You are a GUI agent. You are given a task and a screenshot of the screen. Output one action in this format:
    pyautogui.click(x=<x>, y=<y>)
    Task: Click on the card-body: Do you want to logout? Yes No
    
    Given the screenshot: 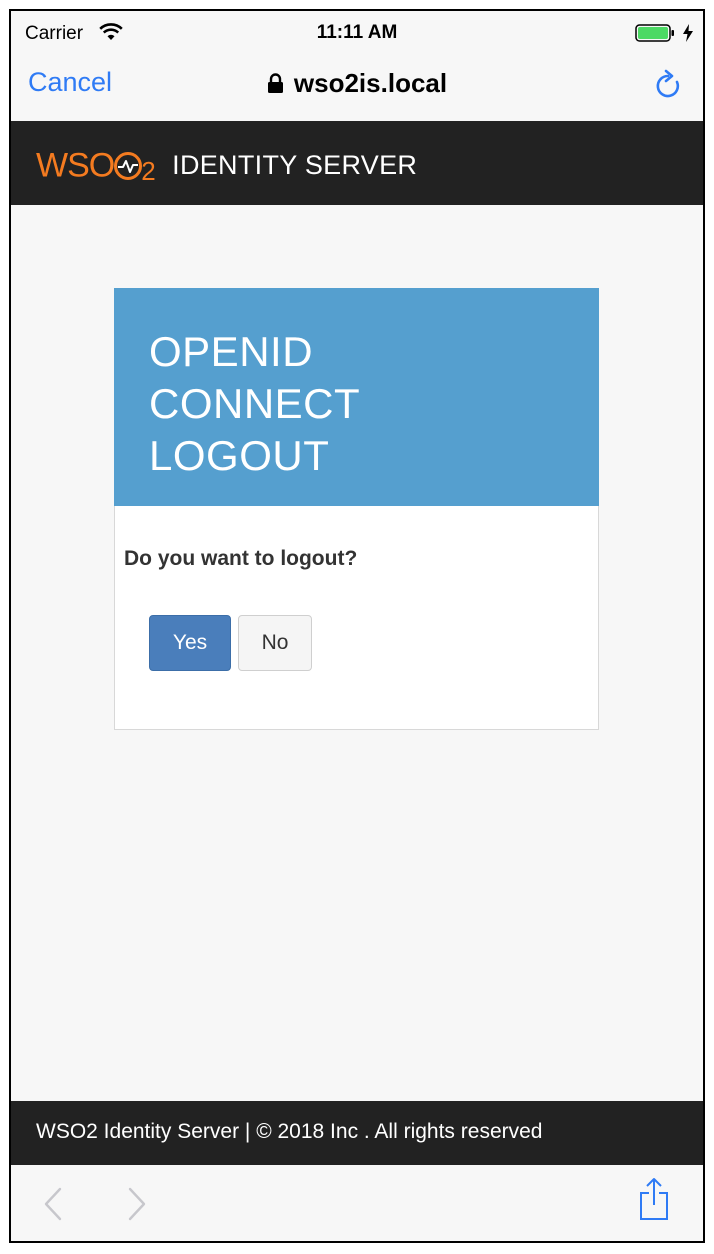 What is the action you would take?
    pyautogui.click(x=356, y=618)
    